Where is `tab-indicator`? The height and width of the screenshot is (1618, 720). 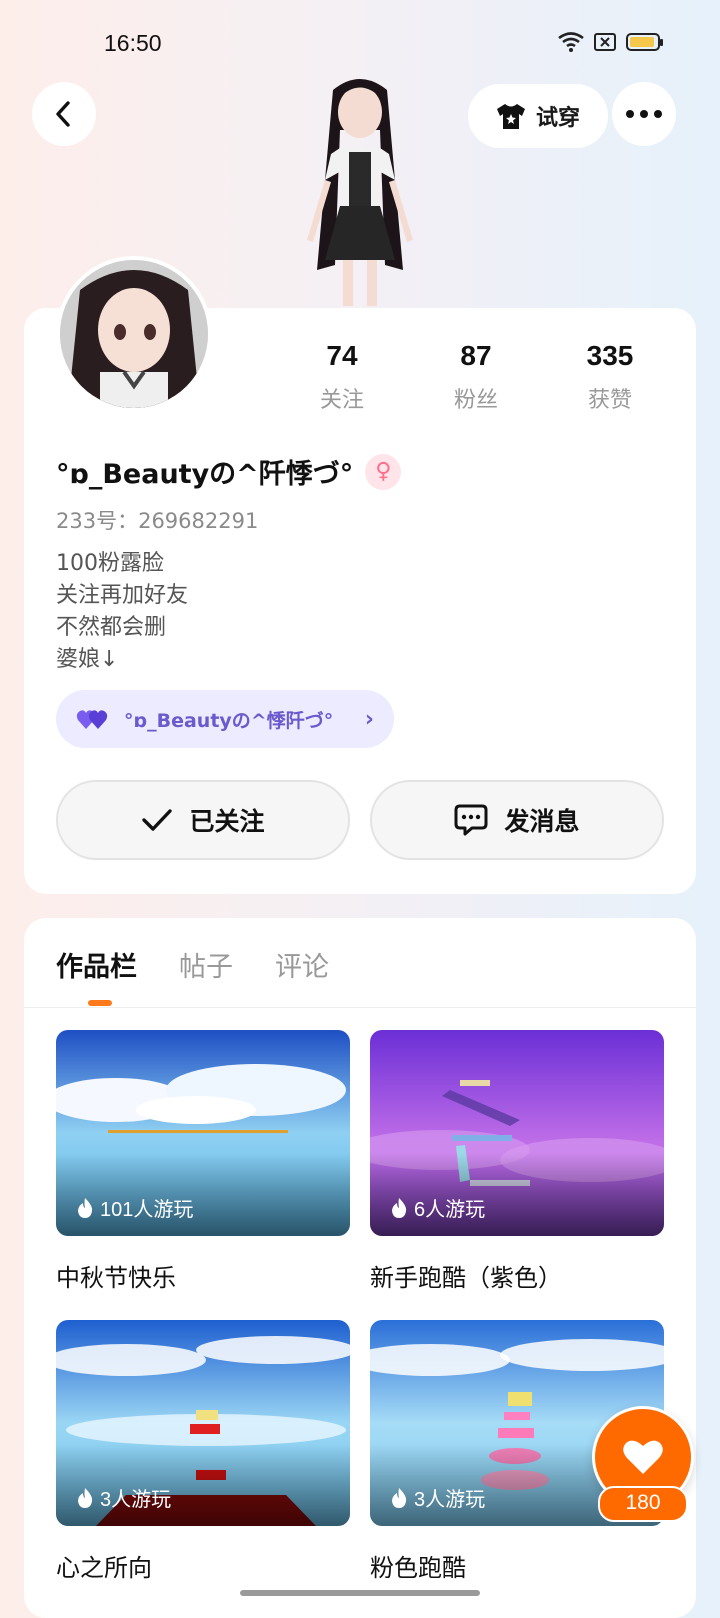 tab-indicator is located at coordinates (100, 1003).